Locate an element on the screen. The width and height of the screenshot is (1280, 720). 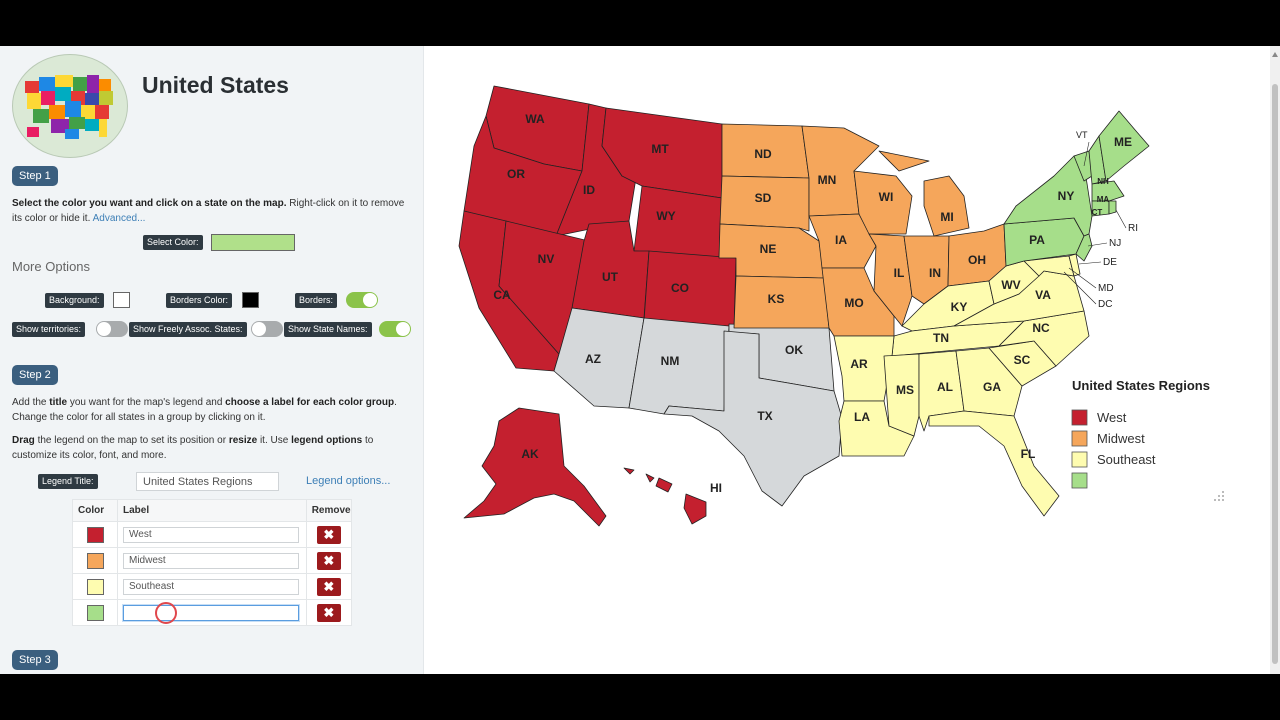
legend-swatch-northeast is located at coordinates (1079, 480).